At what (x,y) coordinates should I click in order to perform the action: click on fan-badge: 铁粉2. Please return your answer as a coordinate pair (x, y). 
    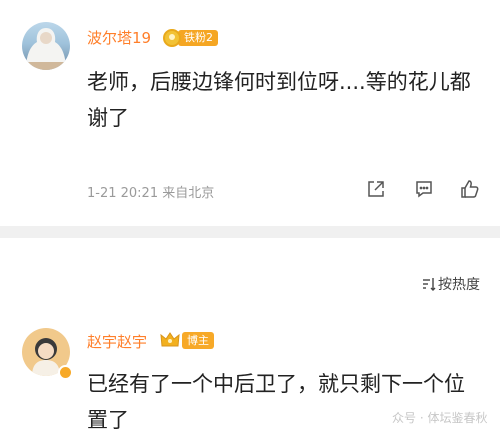
    Looking at the image, I should click on (190, 38).